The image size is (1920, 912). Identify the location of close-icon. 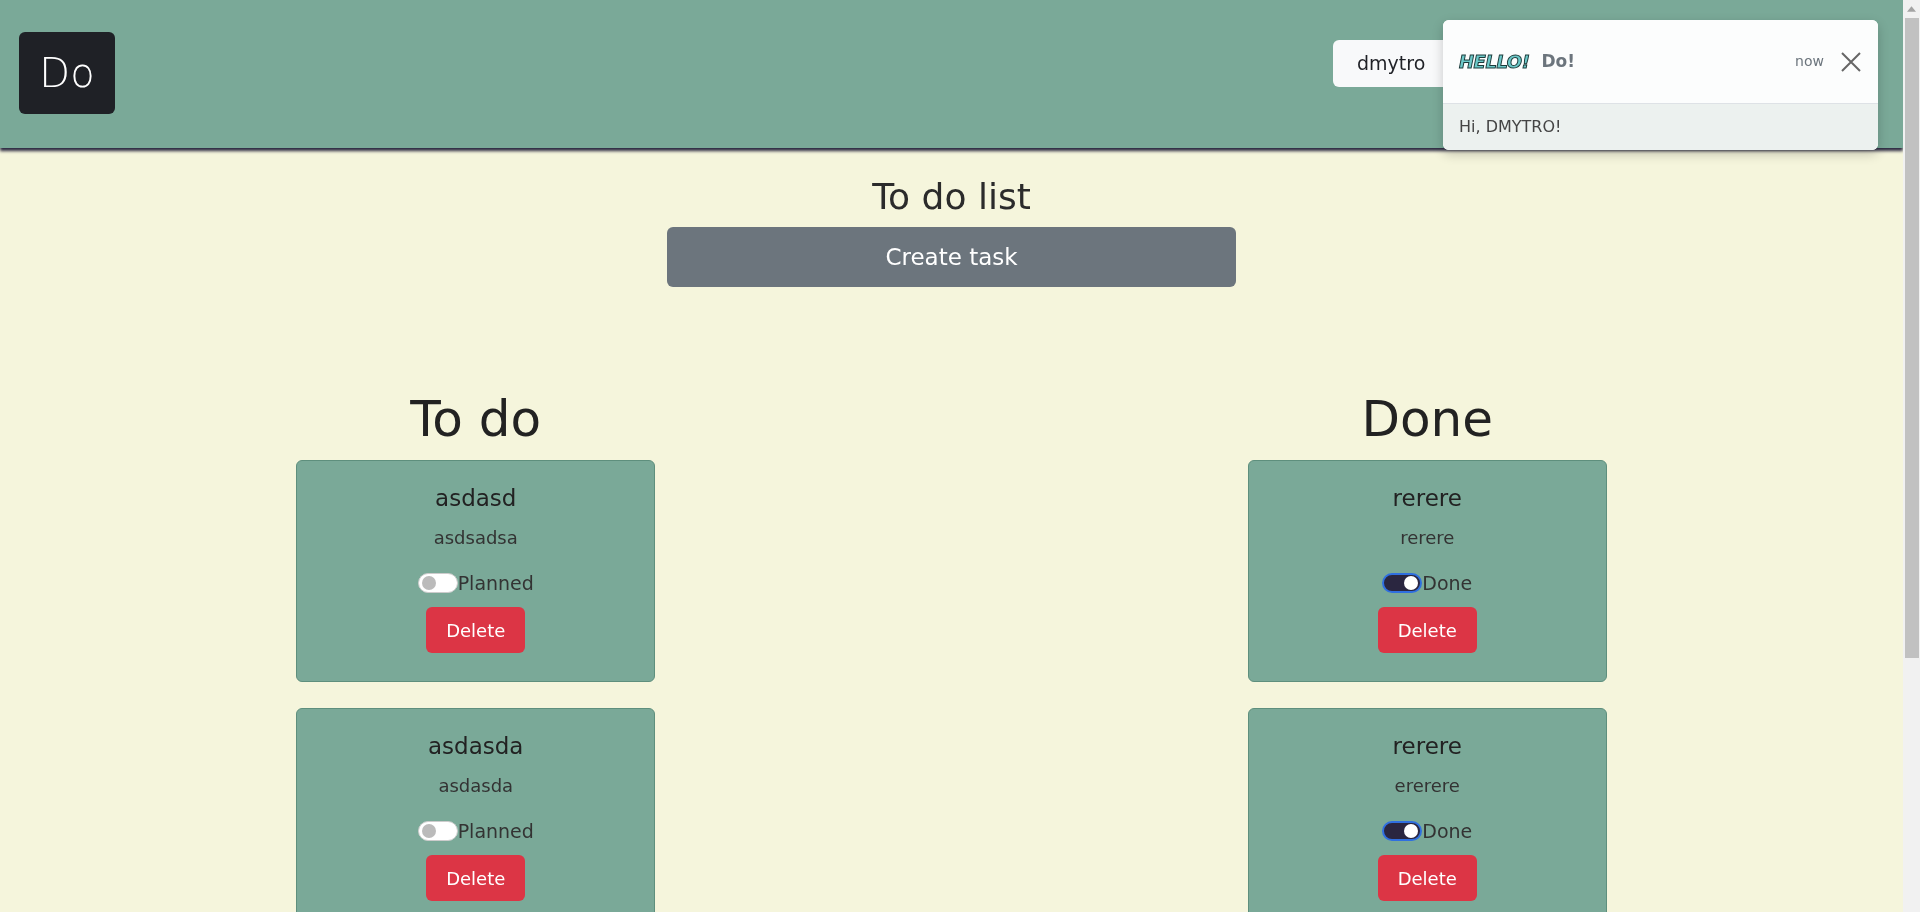
(1851, 61).